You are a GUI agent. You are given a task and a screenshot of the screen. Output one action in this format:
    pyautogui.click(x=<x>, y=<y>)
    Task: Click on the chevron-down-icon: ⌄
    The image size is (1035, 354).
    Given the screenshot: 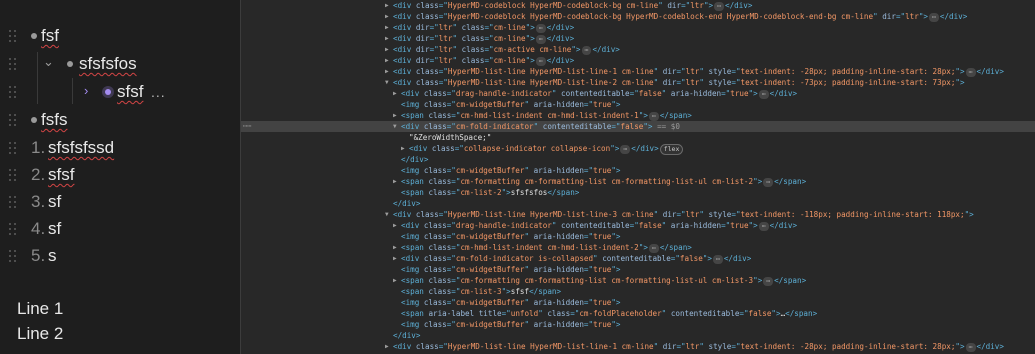 What is the action you would take?
    pyautogui.click(x=48, y=62)
    